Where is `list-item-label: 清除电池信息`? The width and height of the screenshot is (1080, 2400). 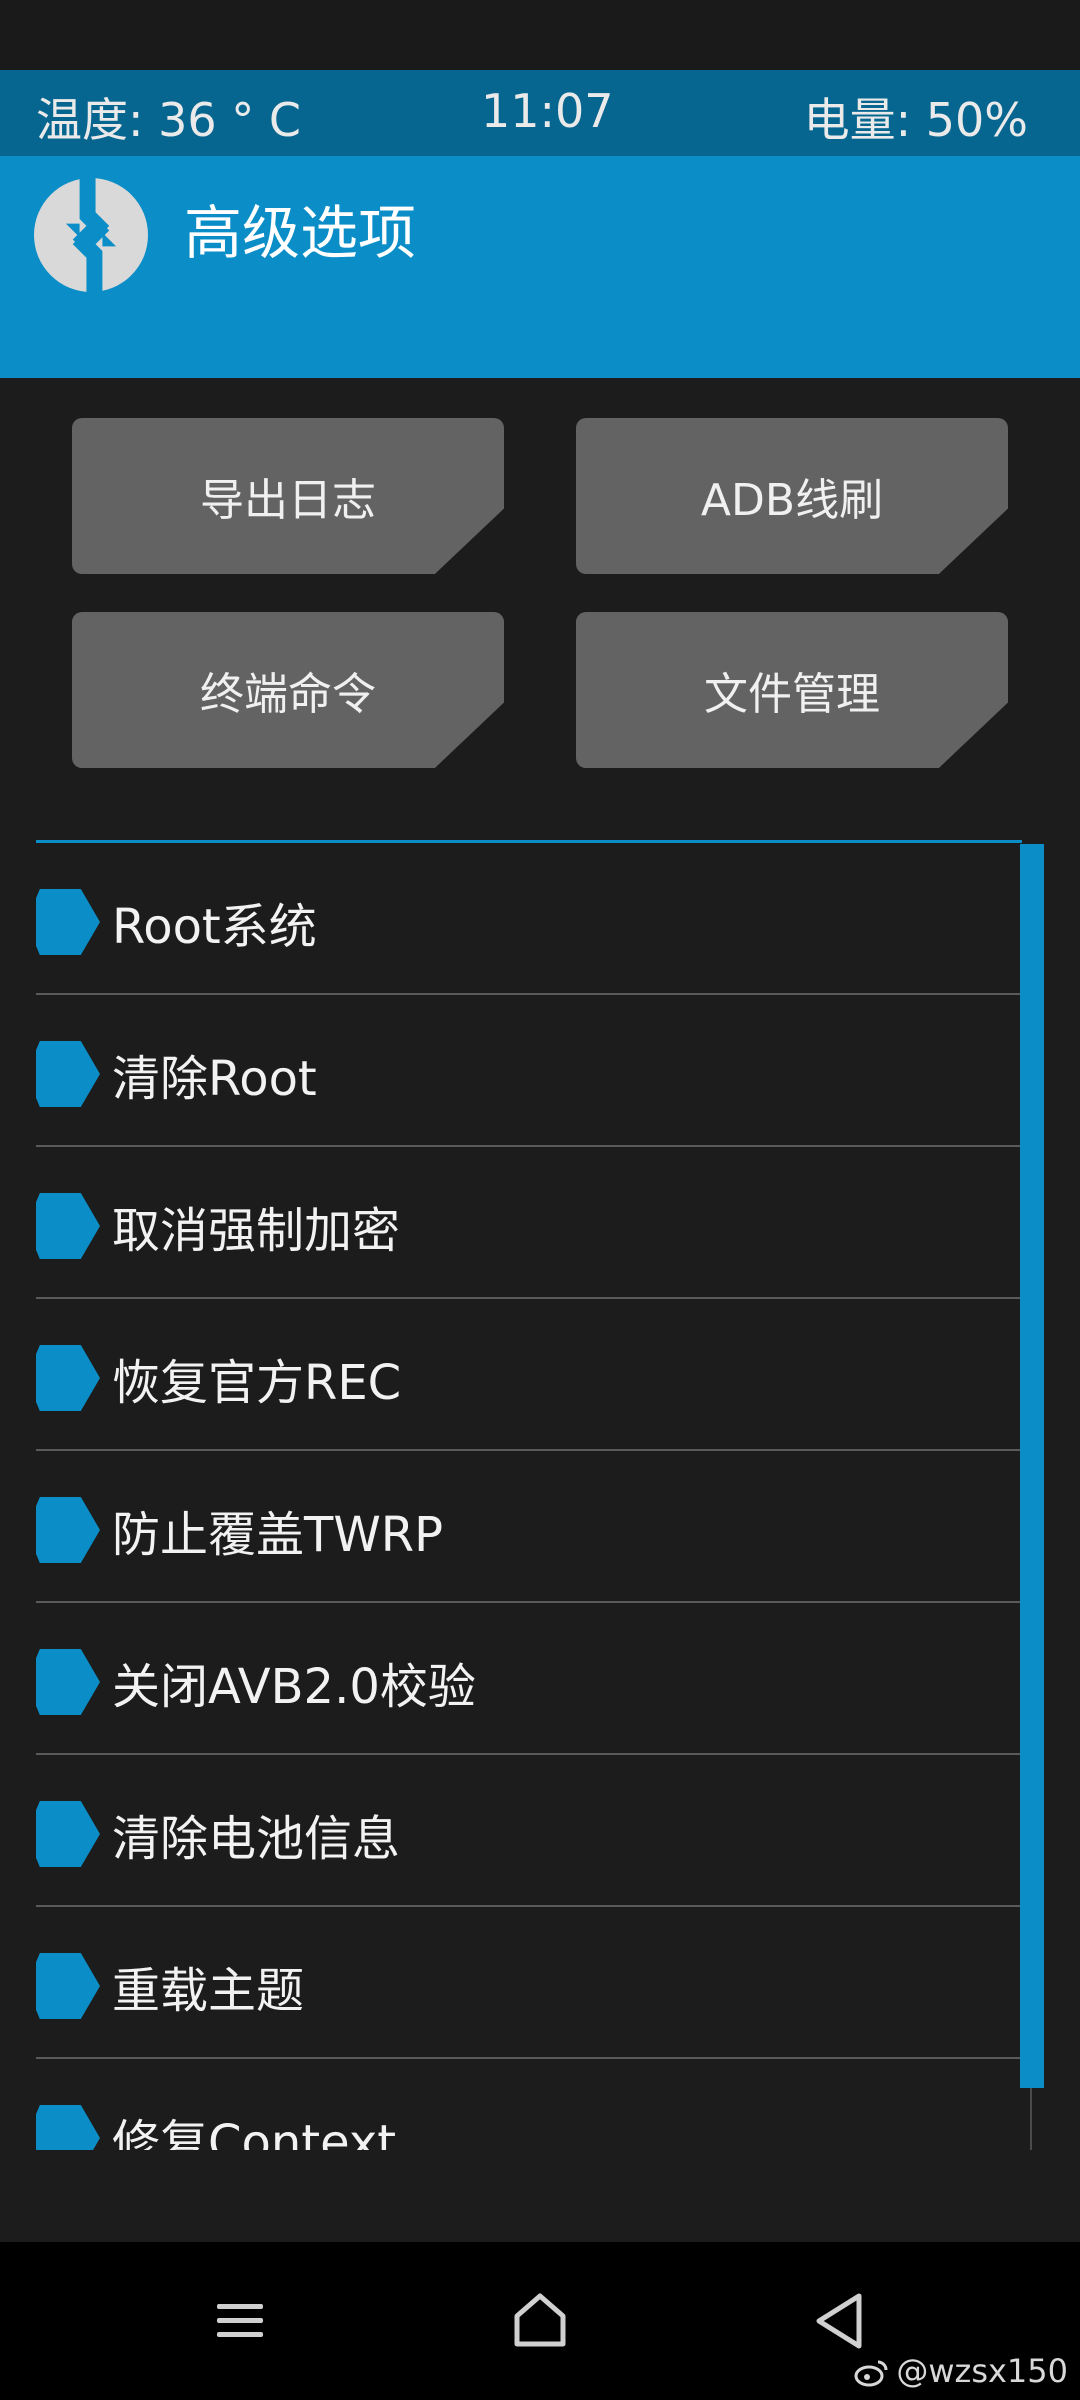 list-item-label: 清除电池信息 is located at coordinates (256, 1839).